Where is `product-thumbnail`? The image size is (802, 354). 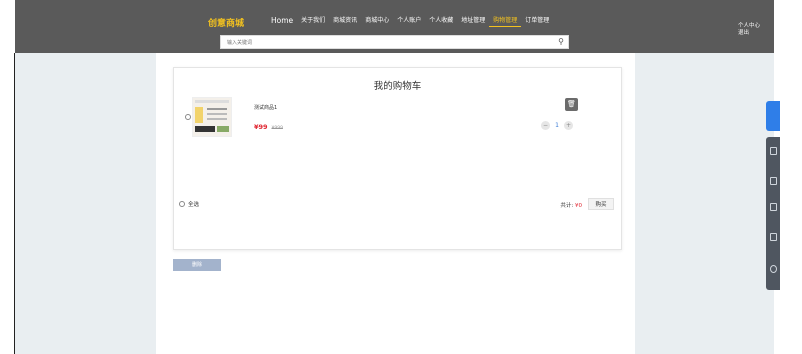
product-thumbnail is located at coordinates (212, 117).